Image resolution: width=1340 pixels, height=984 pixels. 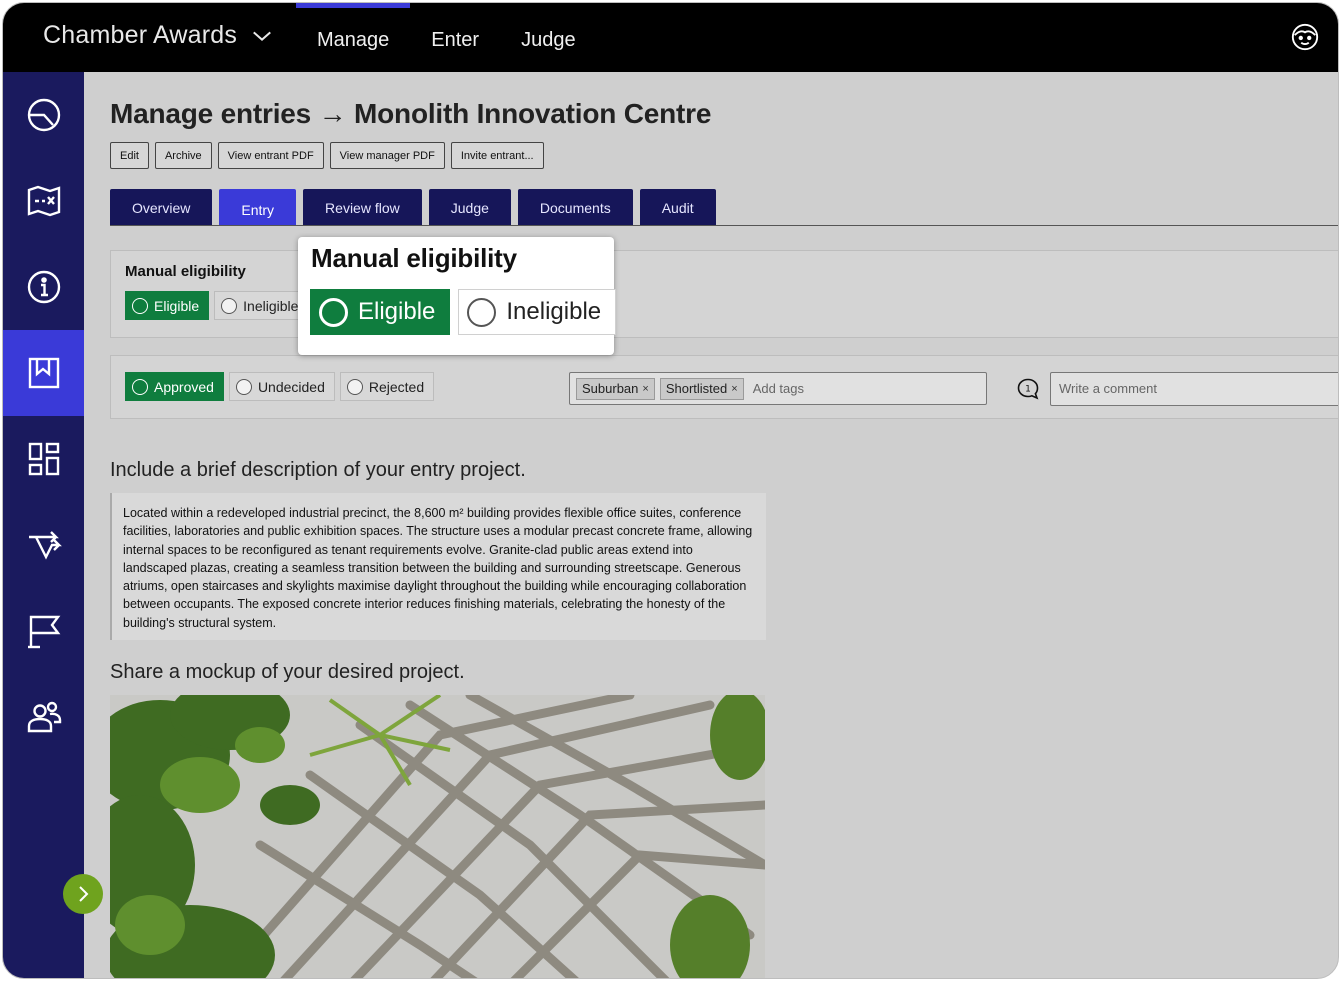 What do you see at coordinates (610, 388) in the screenshot?
I see `tag-label: Suburban` at bounding box center [610, 388].